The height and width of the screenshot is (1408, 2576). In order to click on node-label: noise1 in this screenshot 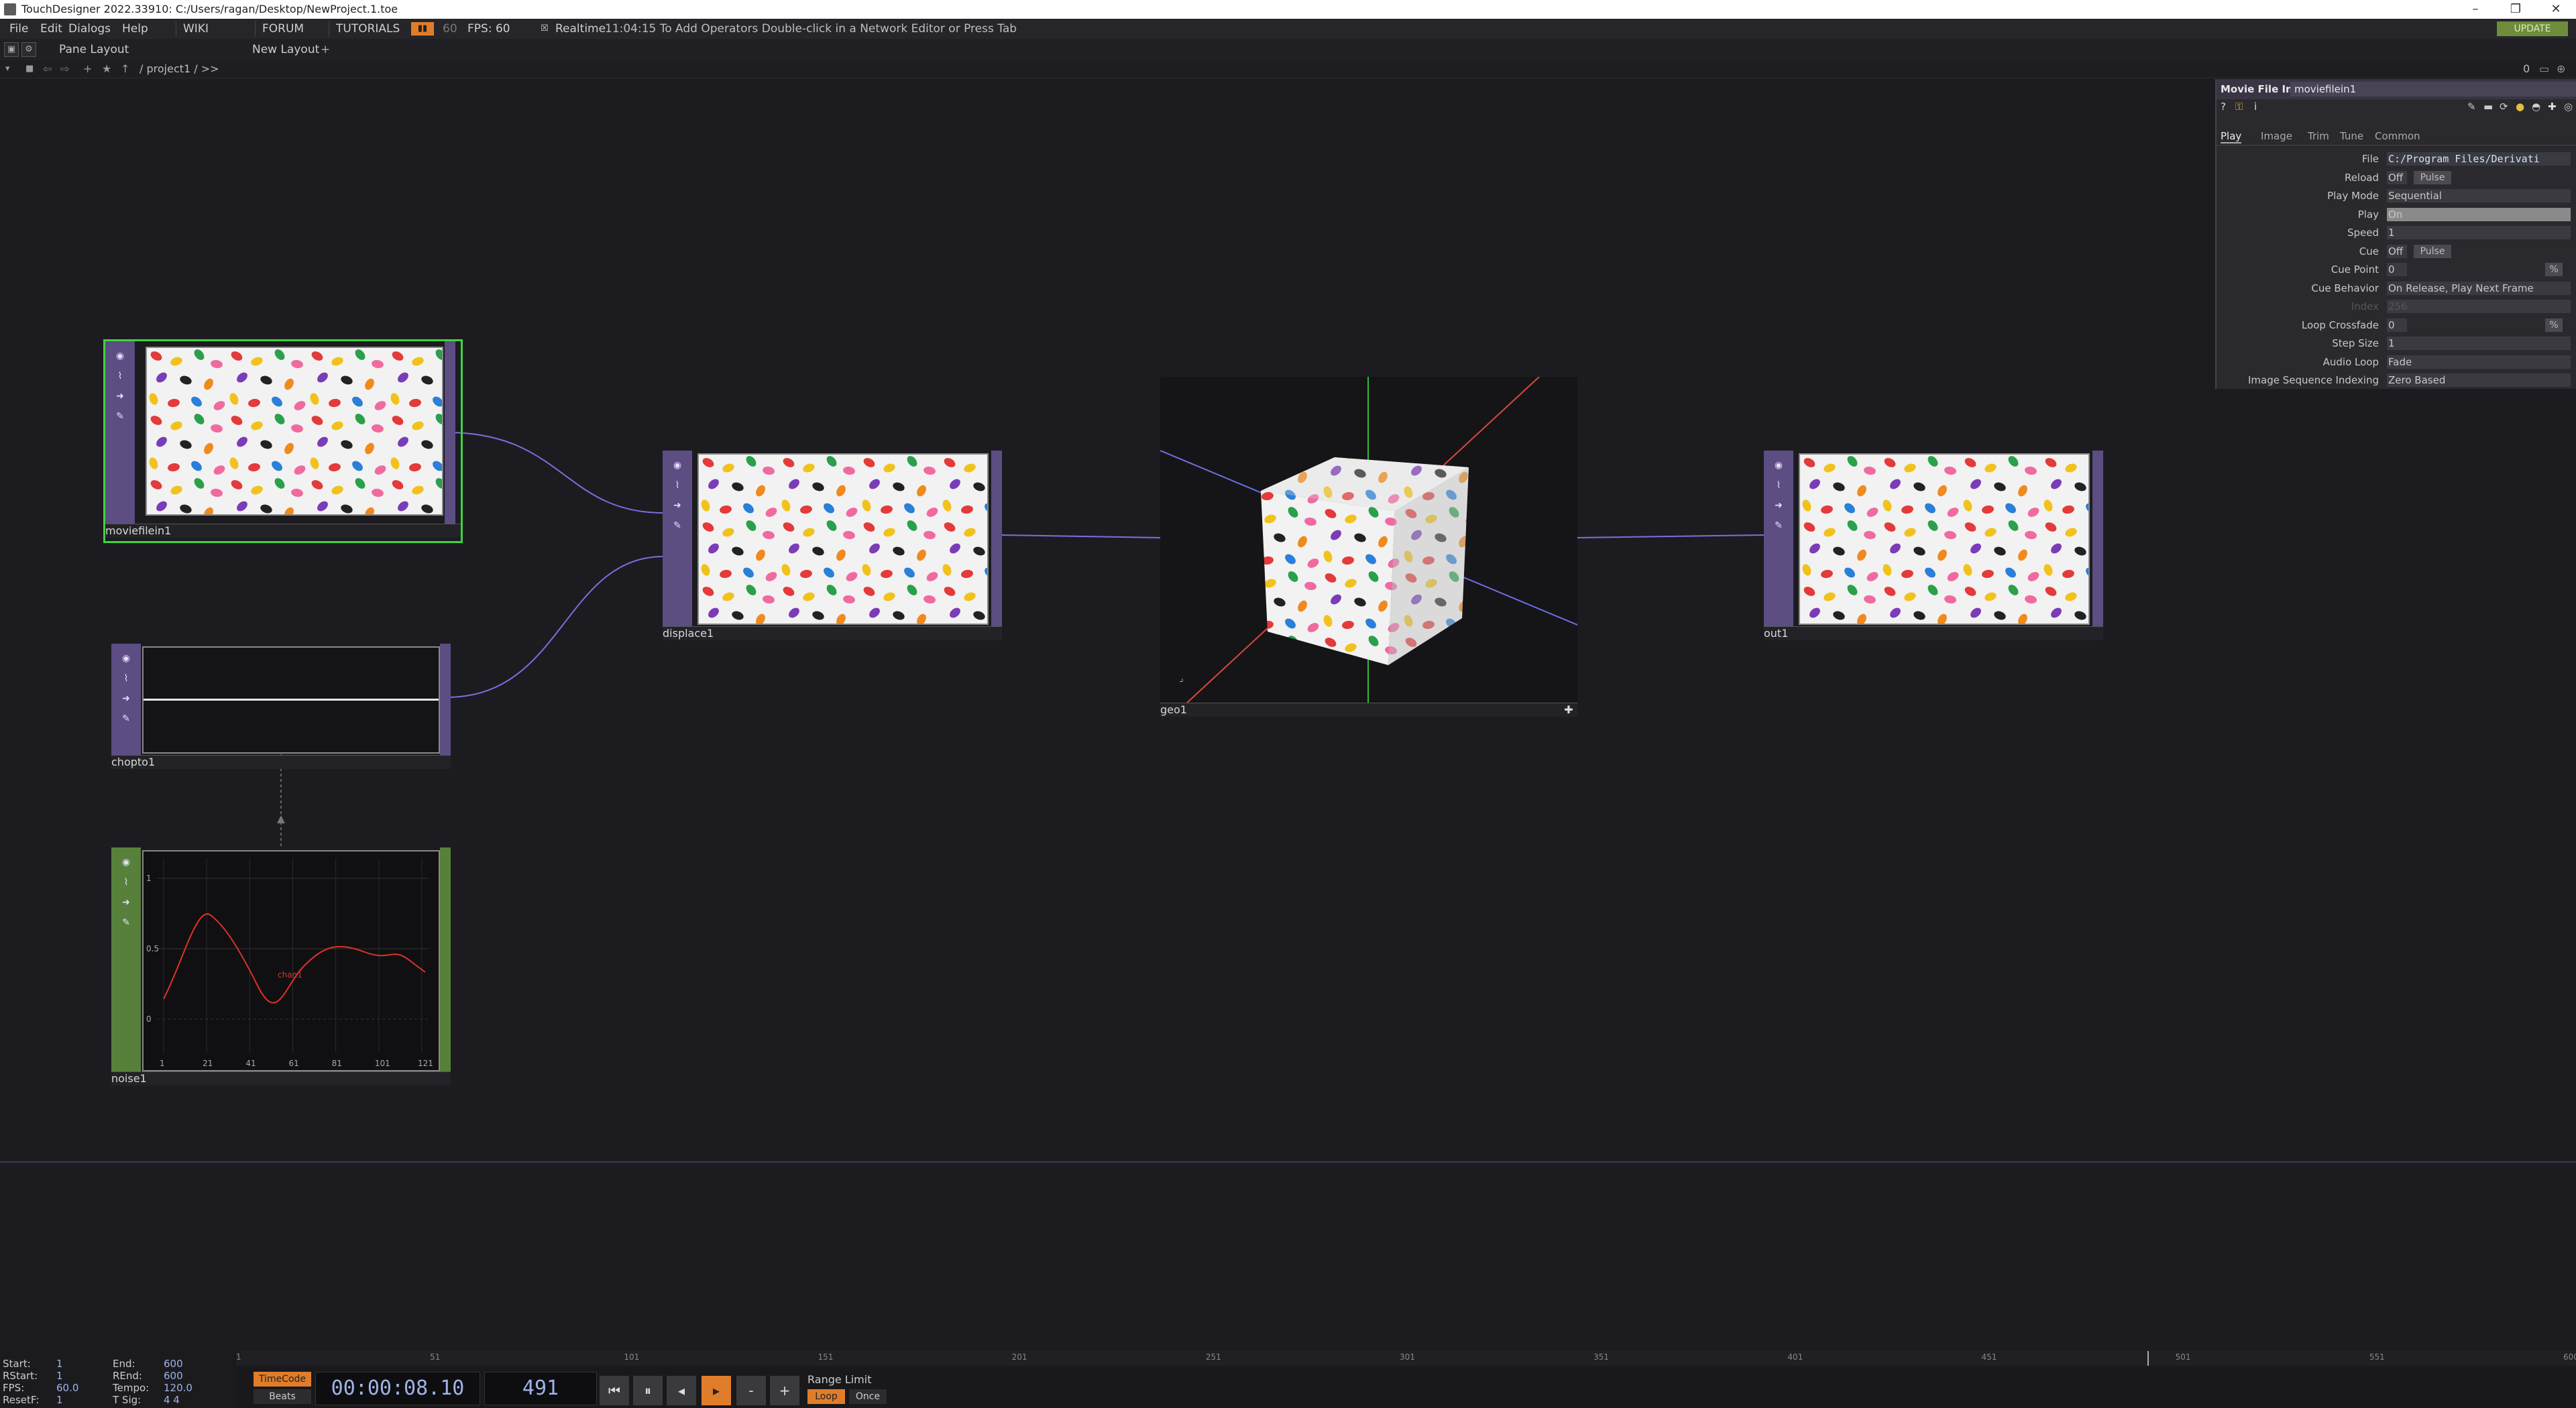, I will do `click(281, 1078)`.